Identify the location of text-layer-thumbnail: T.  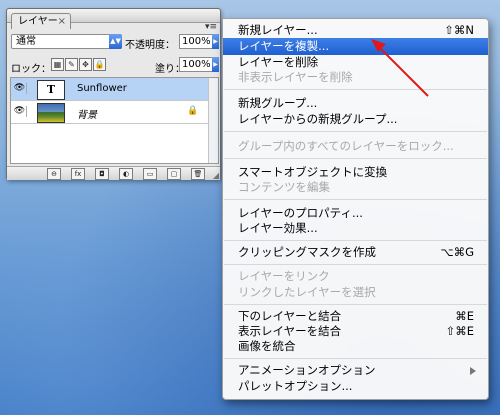
(51, 90).